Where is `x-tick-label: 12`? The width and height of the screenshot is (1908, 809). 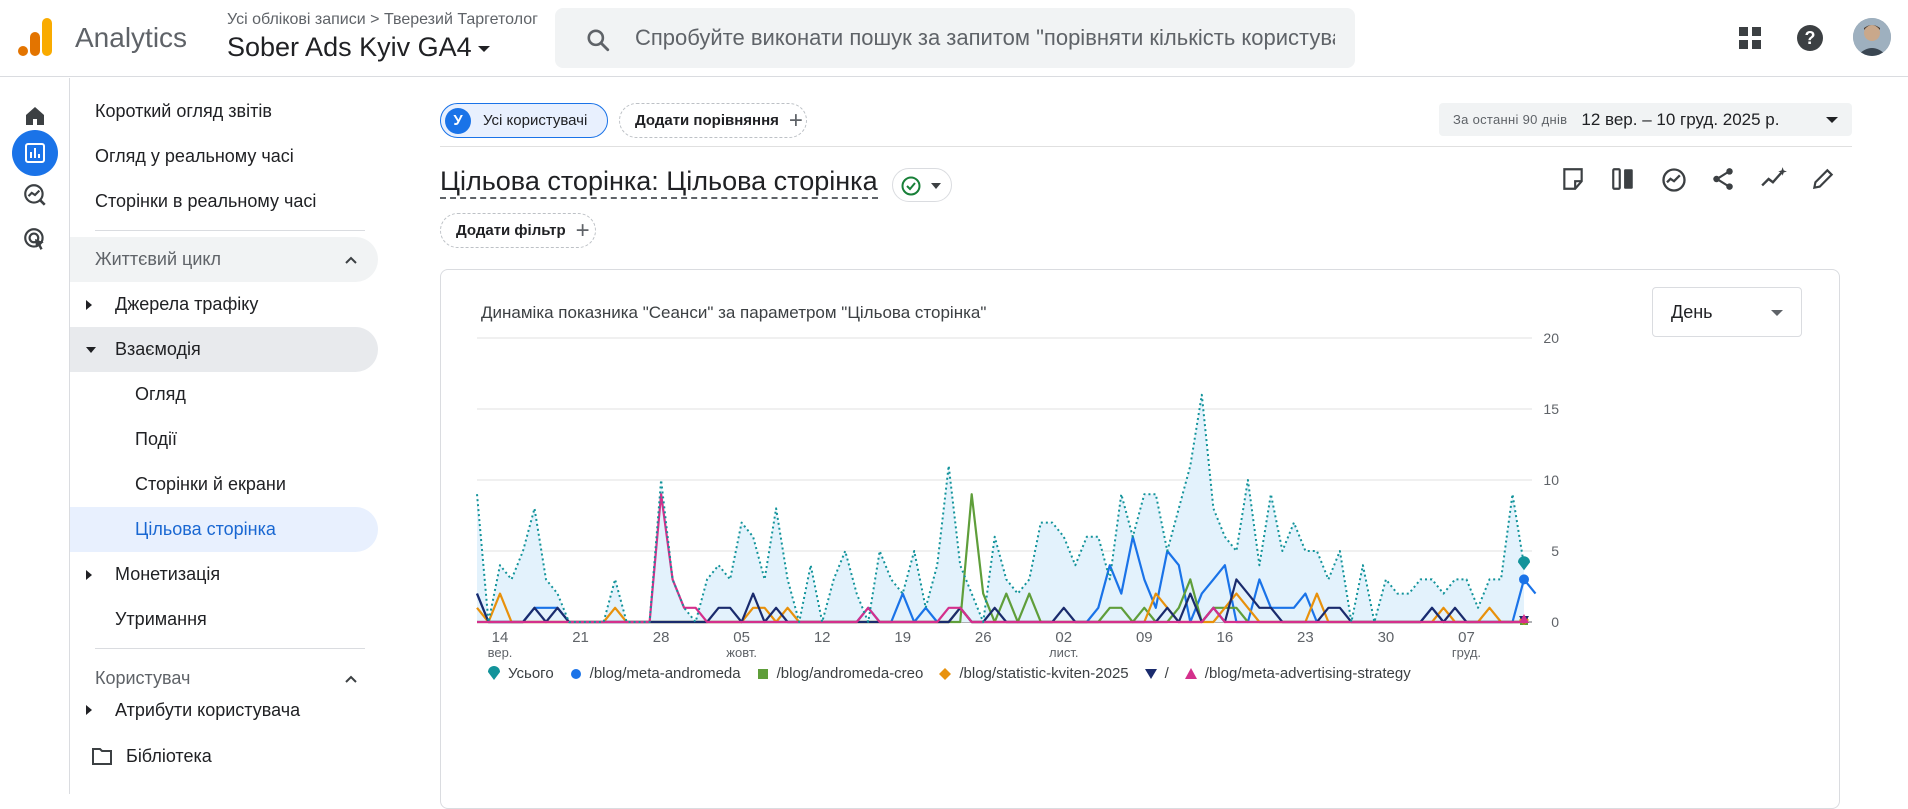 x-tick-label: 12 is located at coordinates (822, 637).